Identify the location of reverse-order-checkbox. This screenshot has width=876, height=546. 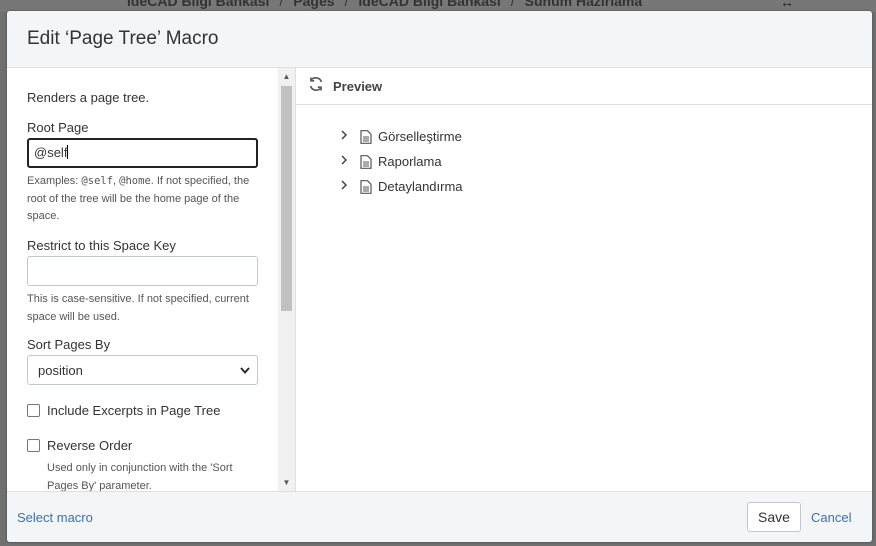
(33, 445).